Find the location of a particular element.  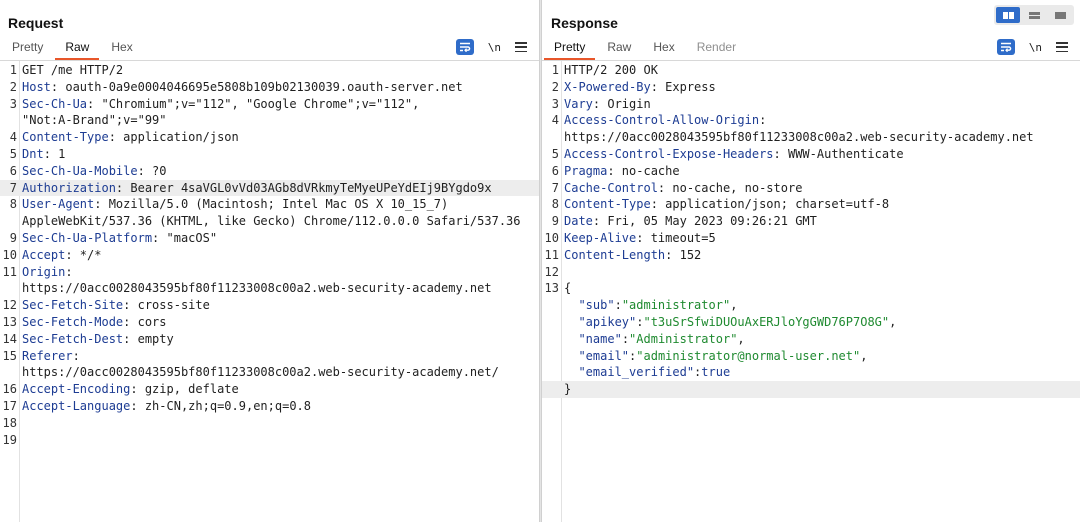

header-name: Access-Control-Expose-Headers is located at coordinates (669, 153).